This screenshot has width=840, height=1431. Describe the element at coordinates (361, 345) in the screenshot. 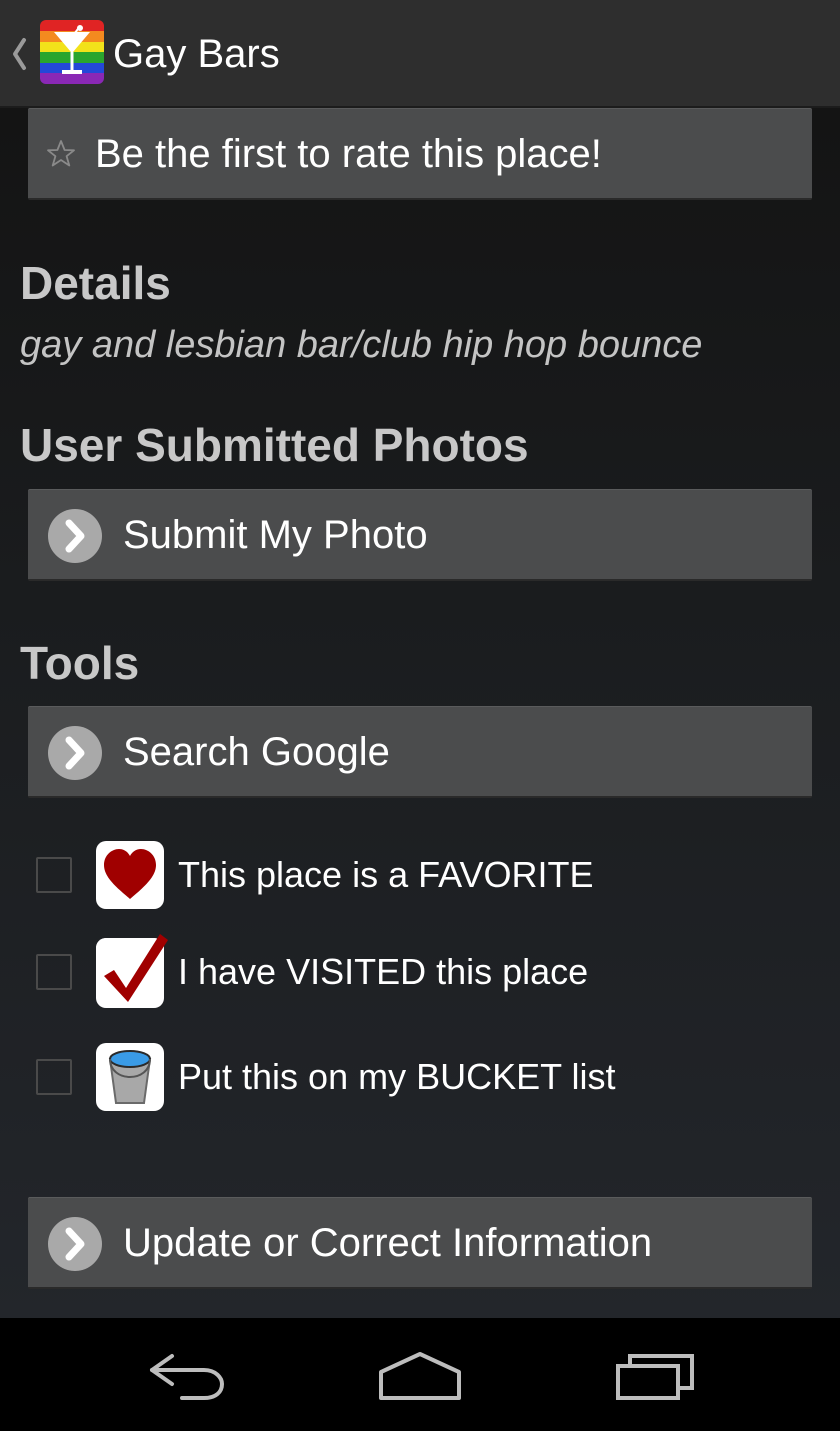

I see `details-text: gay and lesbian bar/club hip hop bounce` at that location.